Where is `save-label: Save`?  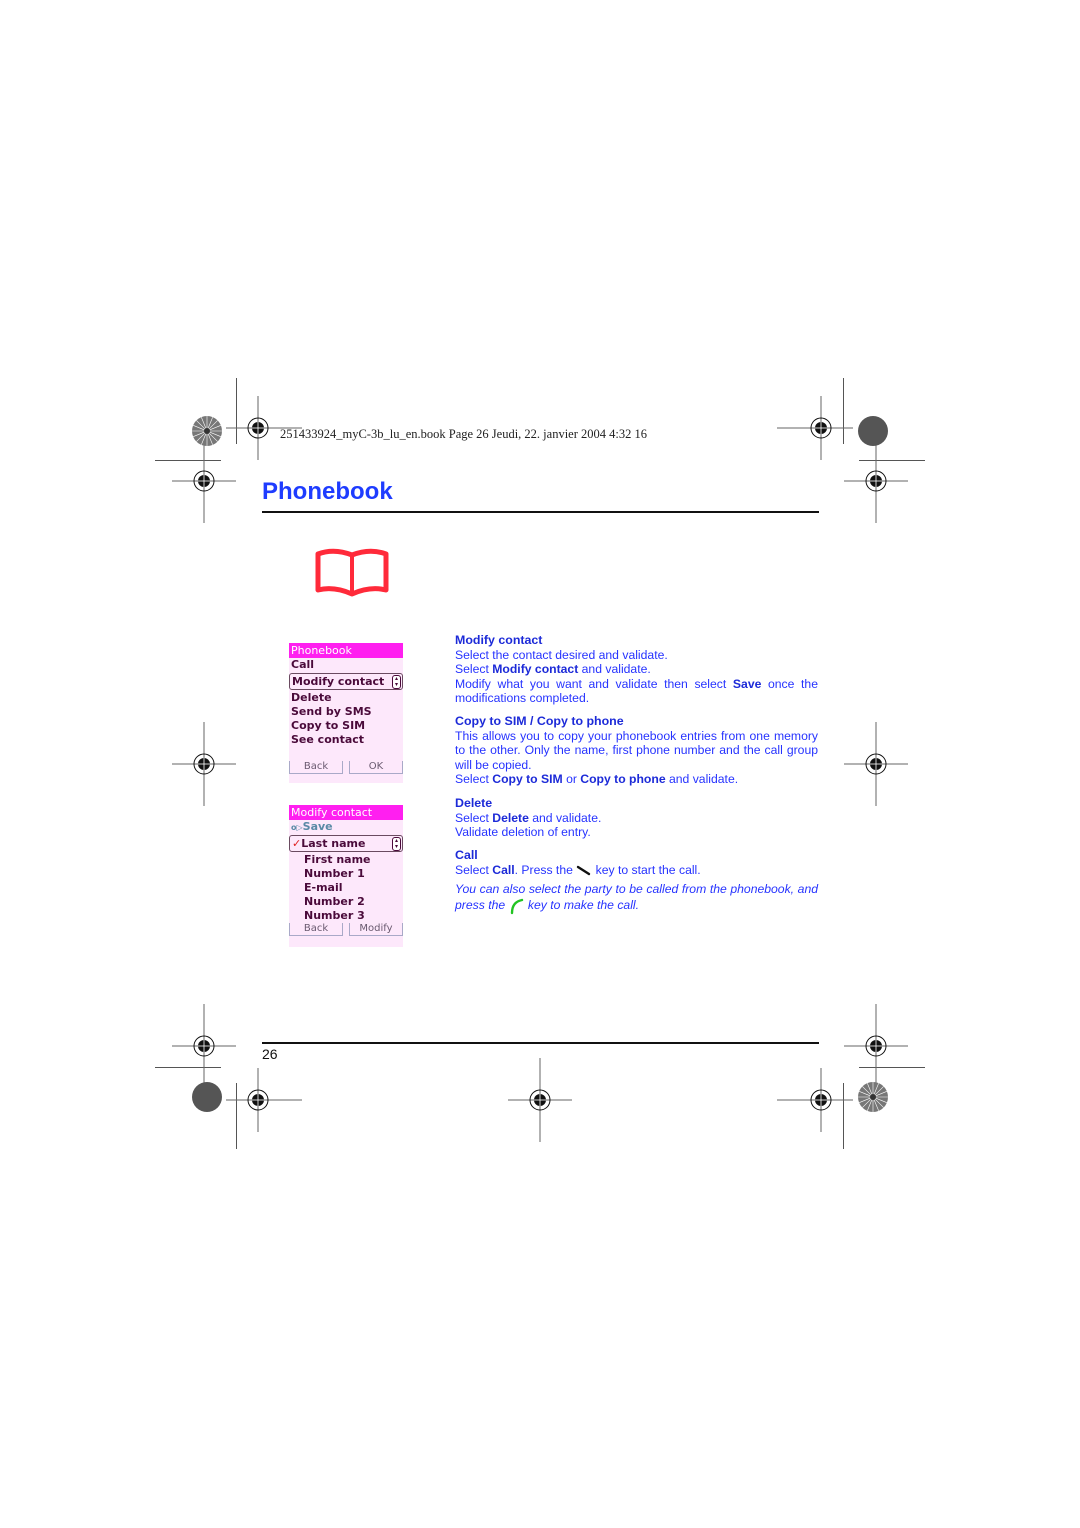 save-label: Save is located at coordinates (317, 826).